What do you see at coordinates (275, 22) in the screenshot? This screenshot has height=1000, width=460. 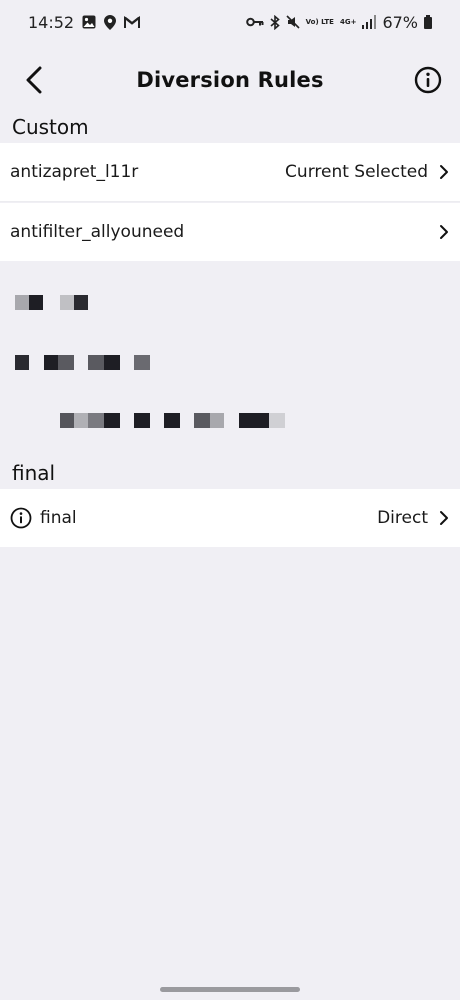 I see `bluetooth-icon` at bounding box center [275, 22].